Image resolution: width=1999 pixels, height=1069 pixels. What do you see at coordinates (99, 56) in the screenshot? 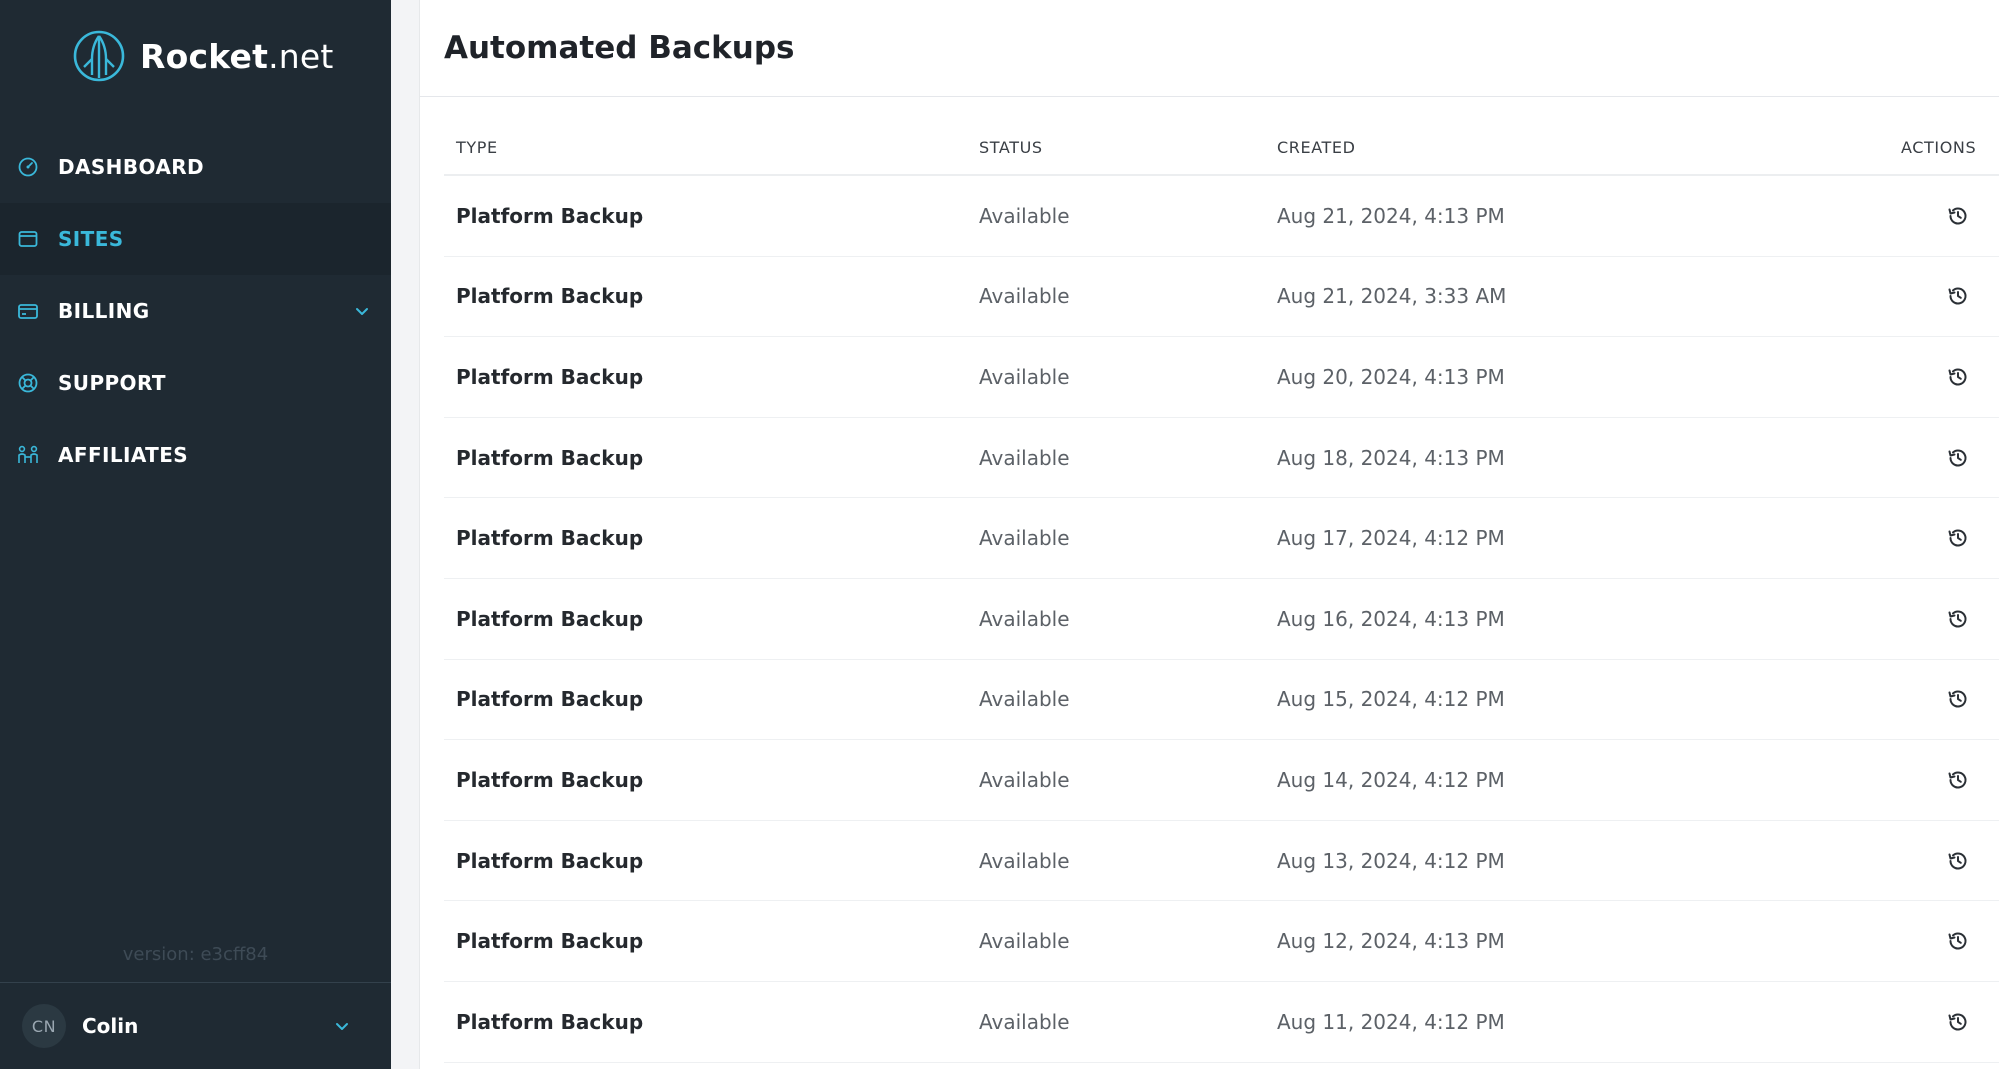
I see `rocket-logo-icon` at bounding box center [99, 56].